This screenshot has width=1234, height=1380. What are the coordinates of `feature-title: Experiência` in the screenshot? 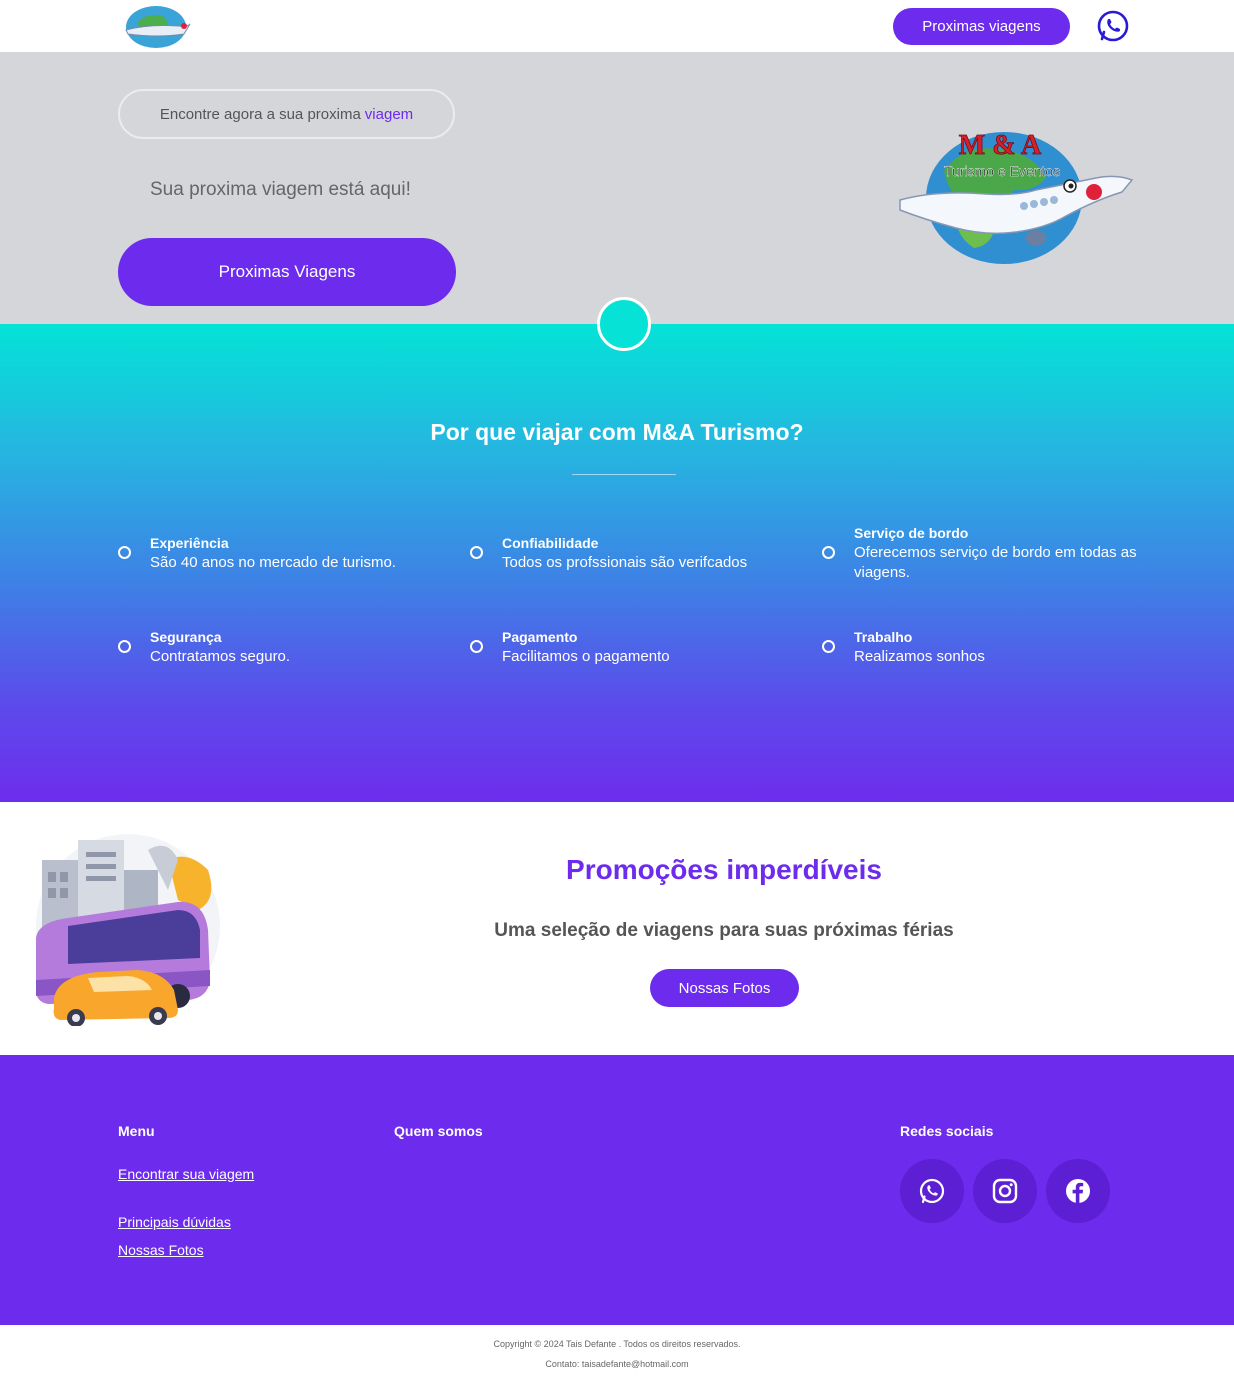 It's located at (189, 543).